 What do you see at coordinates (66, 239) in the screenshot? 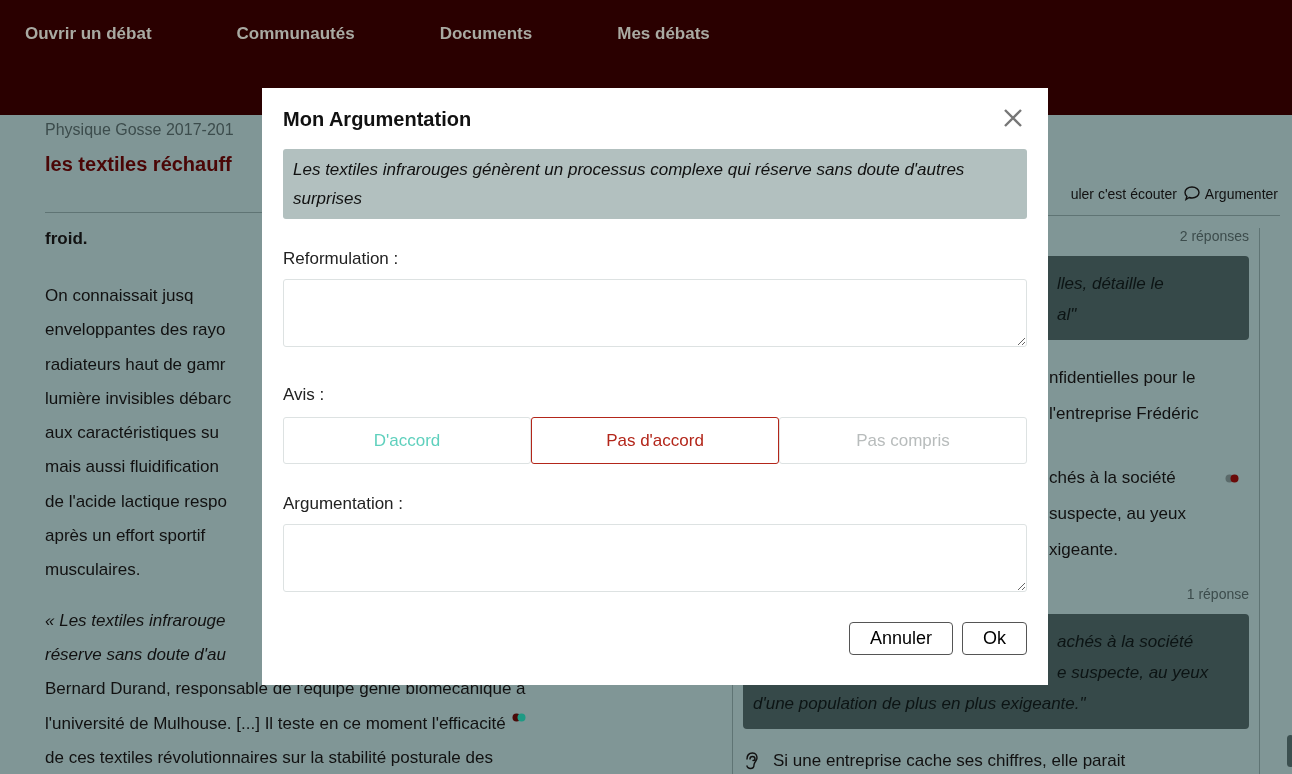
I see `subheading: froid.` at bounding box center [66, 239].